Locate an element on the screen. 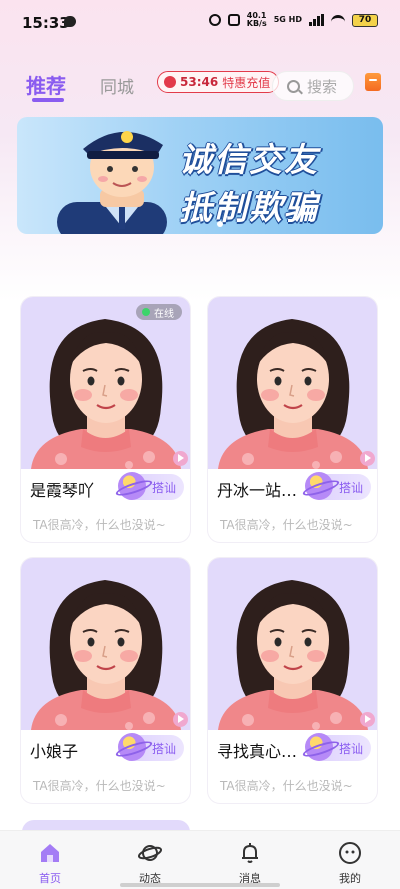  tab-recommend: 推荐 is located at coordinates (46, 84).